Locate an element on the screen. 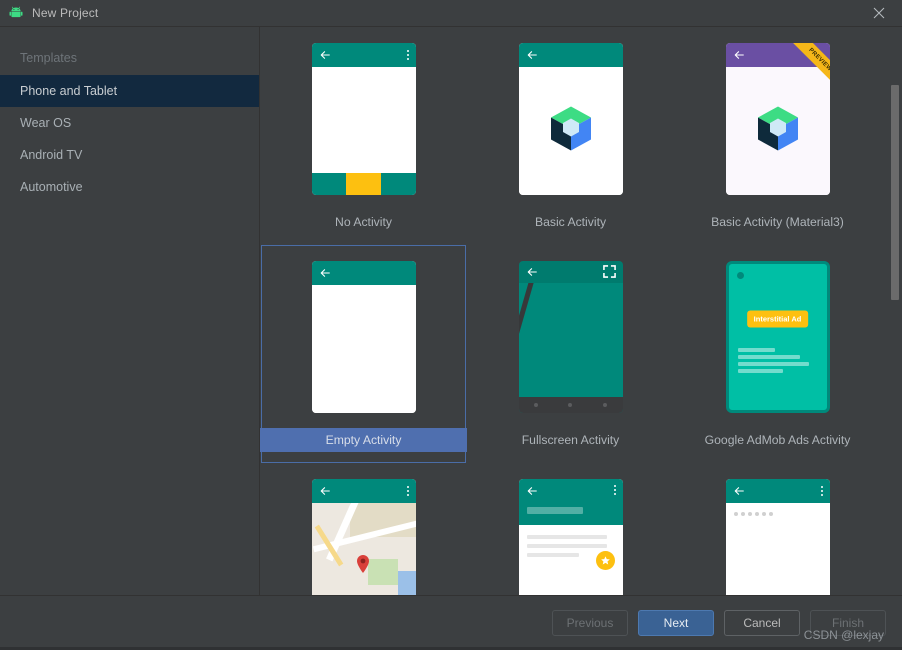 The image size is (902, 650). map-pin-icon is located at coordinates (363, 563).